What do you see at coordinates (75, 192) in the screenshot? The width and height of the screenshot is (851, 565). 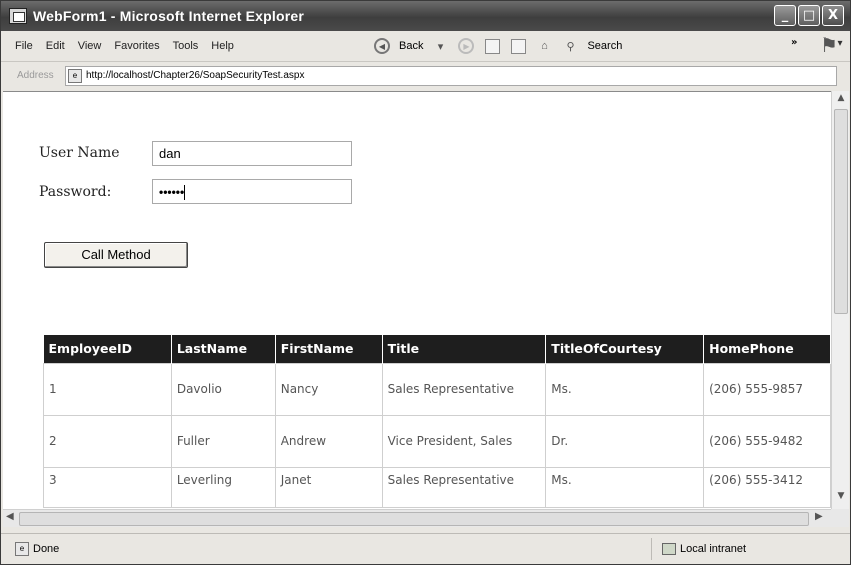 I see `password-label: Password:` at bounding box center [75, 192].